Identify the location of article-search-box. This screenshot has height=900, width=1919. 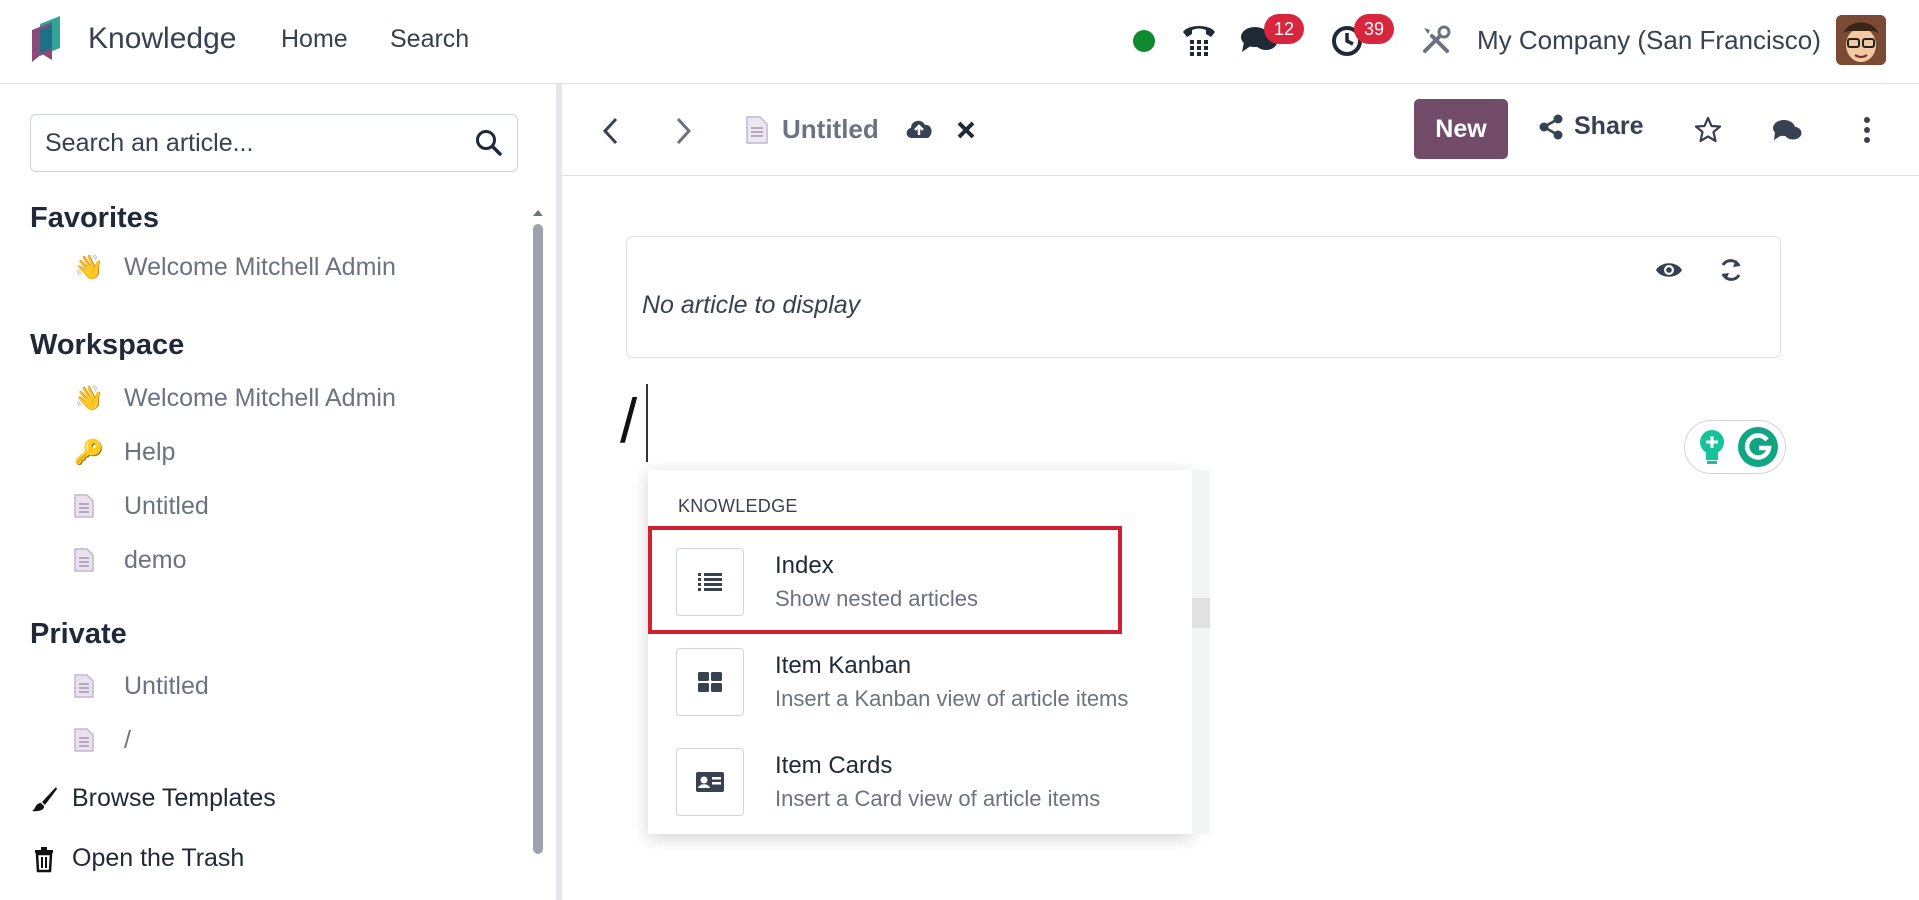
(274, 143).